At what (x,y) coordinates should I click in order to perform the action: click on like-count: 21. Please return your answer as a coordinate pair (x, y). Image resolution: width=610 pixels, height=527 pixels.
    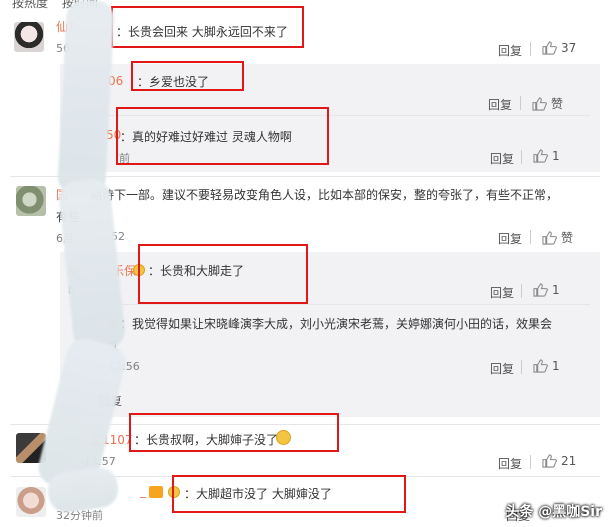
    Looking at the image, I should click on (569, 461).